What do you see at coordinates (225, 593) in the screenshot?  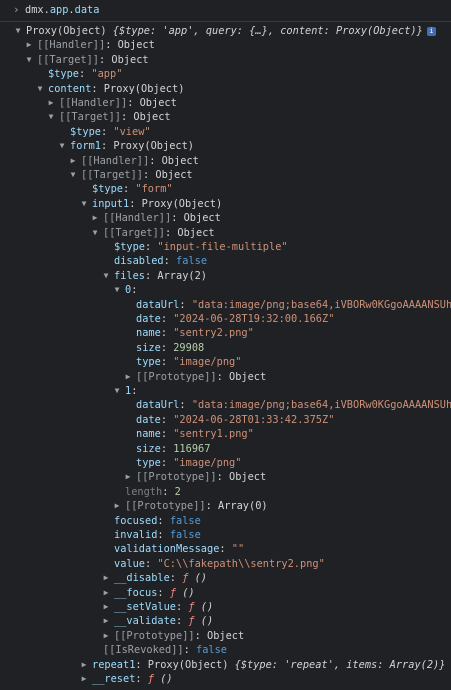 I see `tree-row: ▶ __focus: ƒ ()` at bounding box center [225, 593].